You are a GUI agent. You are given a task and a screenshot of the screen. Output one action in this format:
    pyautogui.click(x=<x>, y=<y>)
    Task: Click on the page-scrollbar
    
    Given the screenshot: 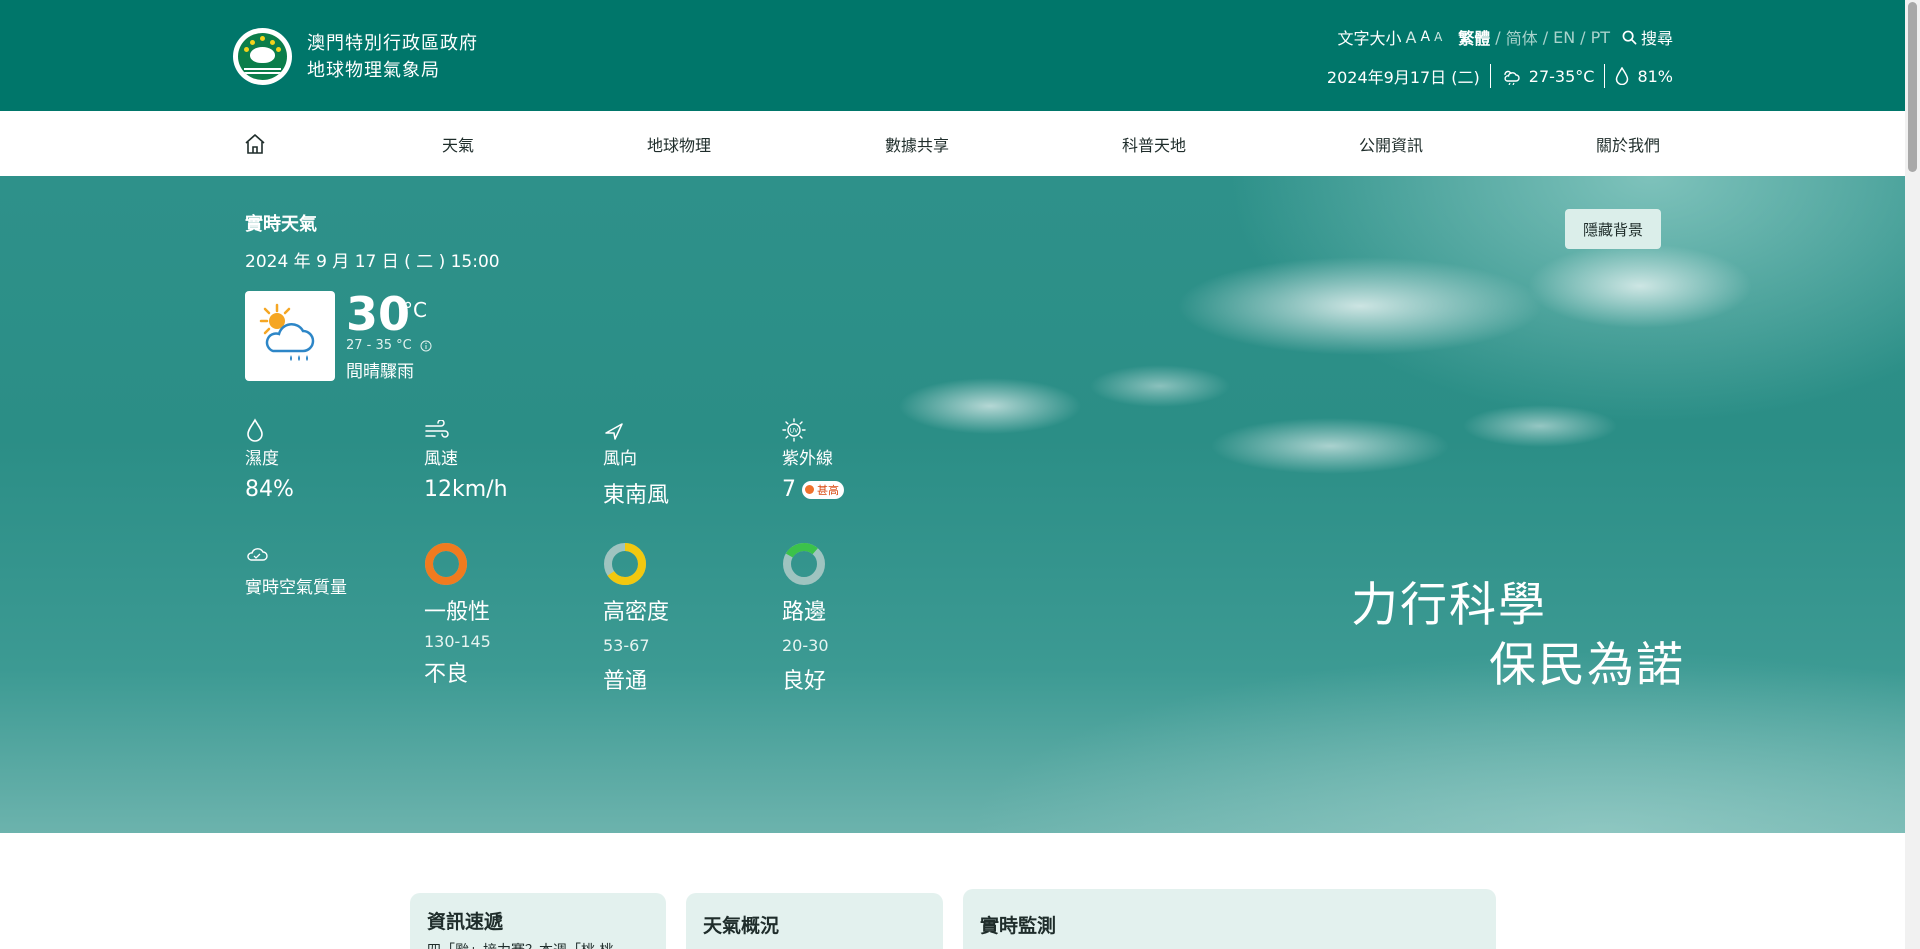 What is the action you would take?
    pyautogui.click(x=1912, y=474)
    